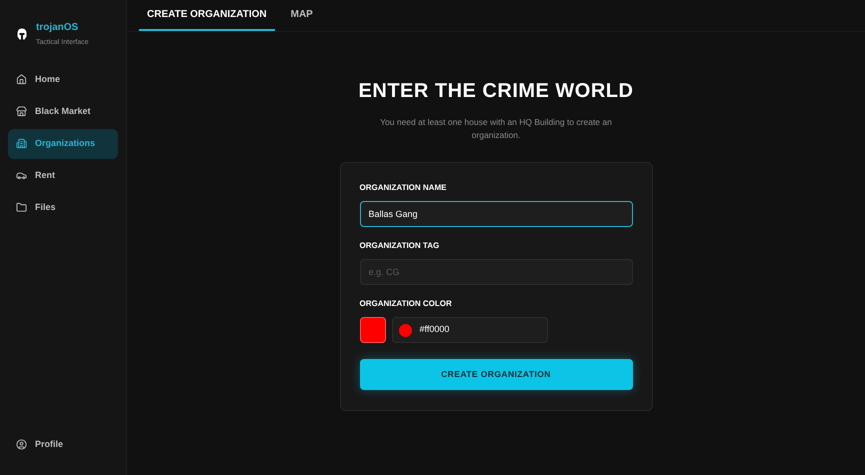 The width and height of the screenshot is (865, 475). I want to click on tab: CREATE ORGANIZATION, so click(207, 15).